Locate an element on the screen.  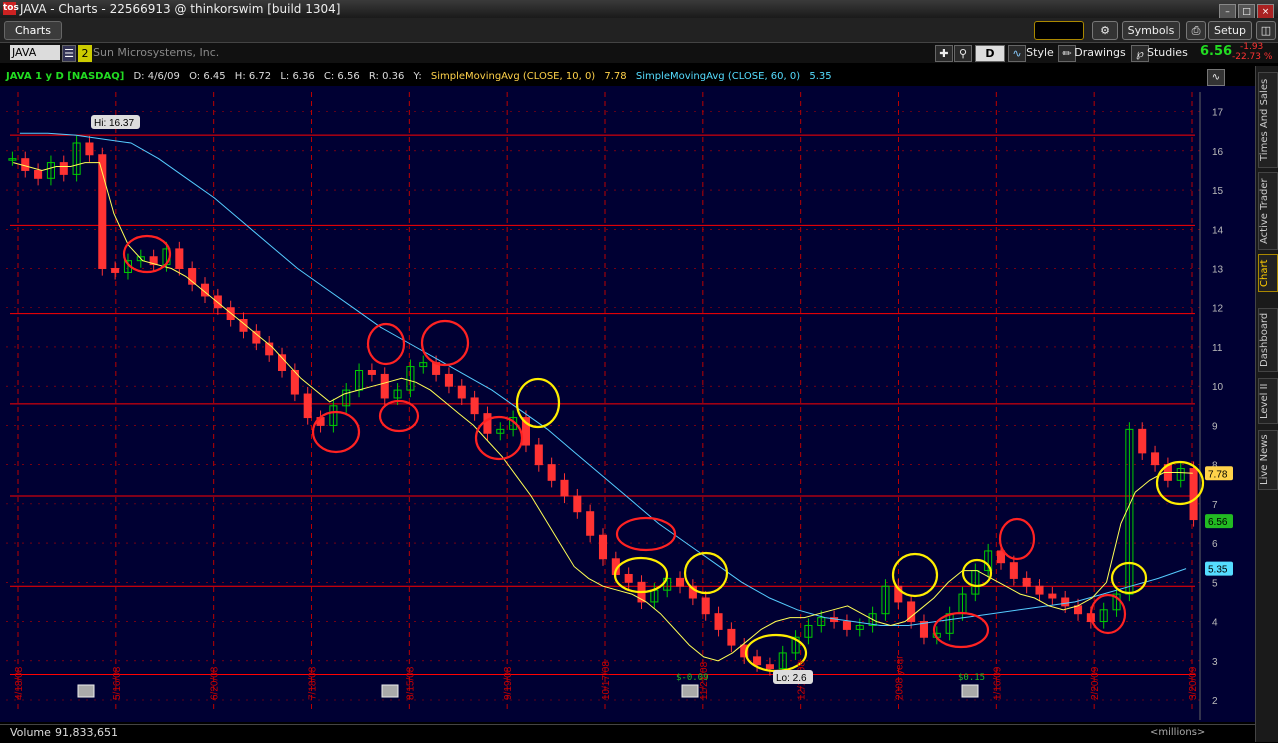
volume-value: 91,833,651 is located at coordinates (86, 732).